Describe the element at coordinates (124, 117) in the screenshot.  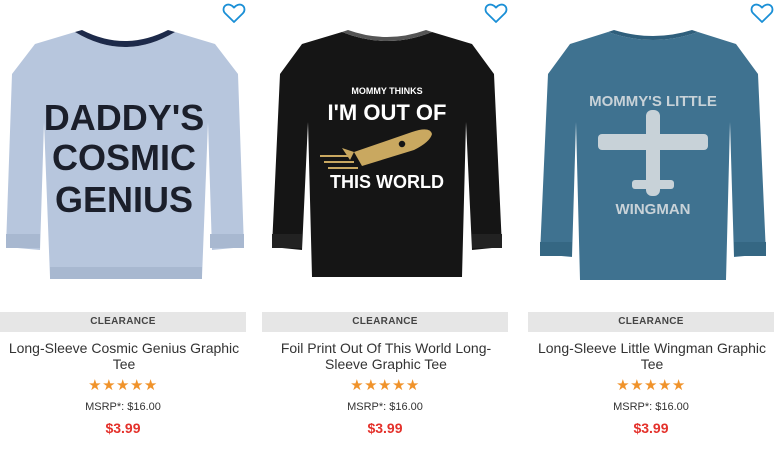
I see `shirt-graphic-line: DADDY'S` at that location.